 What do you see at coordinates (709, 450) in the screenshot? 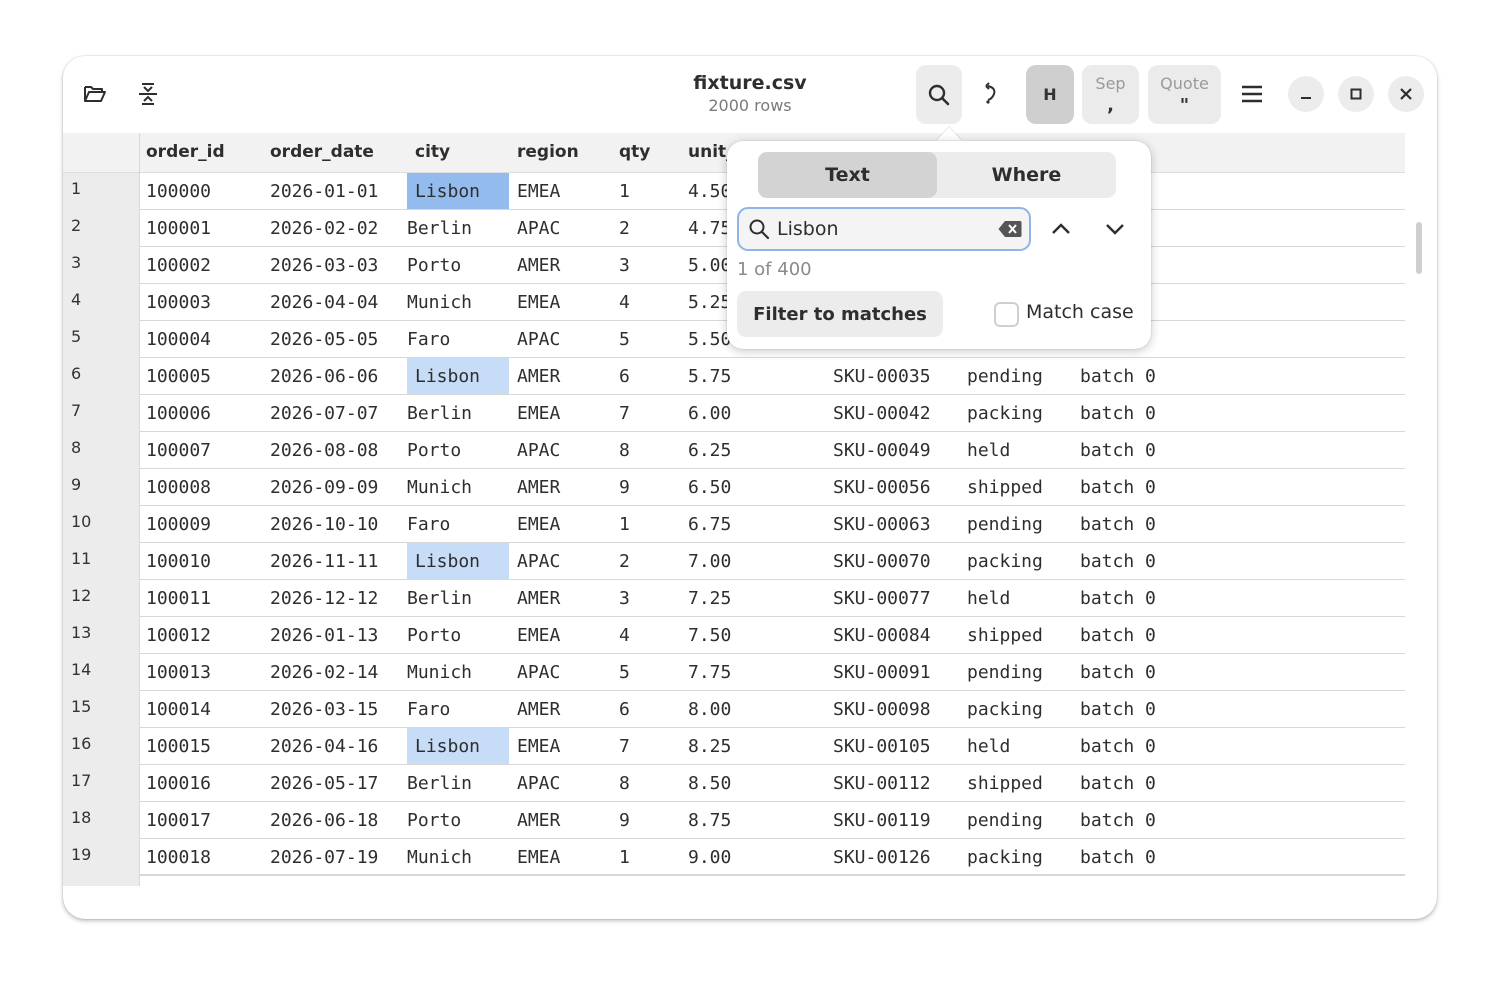
I see `table-cell: 6.25` at bounding box center [709, 450].